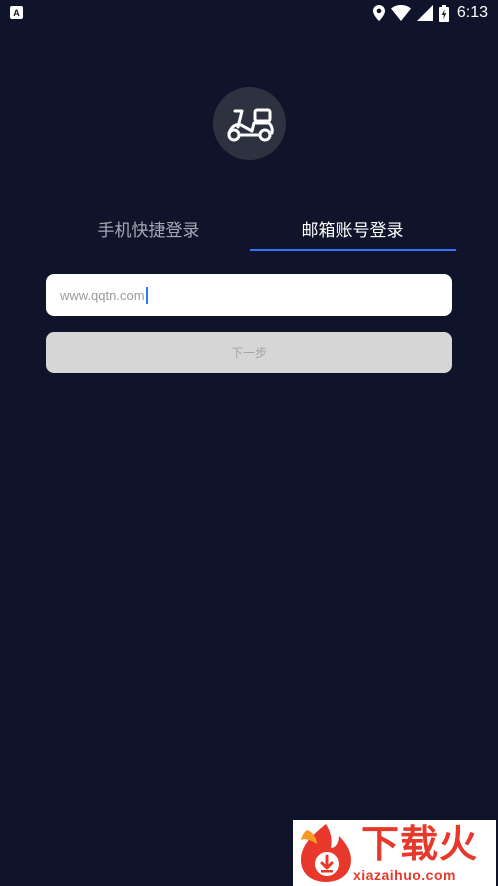  I want to click on notification-icon: A, so click(16, 12).